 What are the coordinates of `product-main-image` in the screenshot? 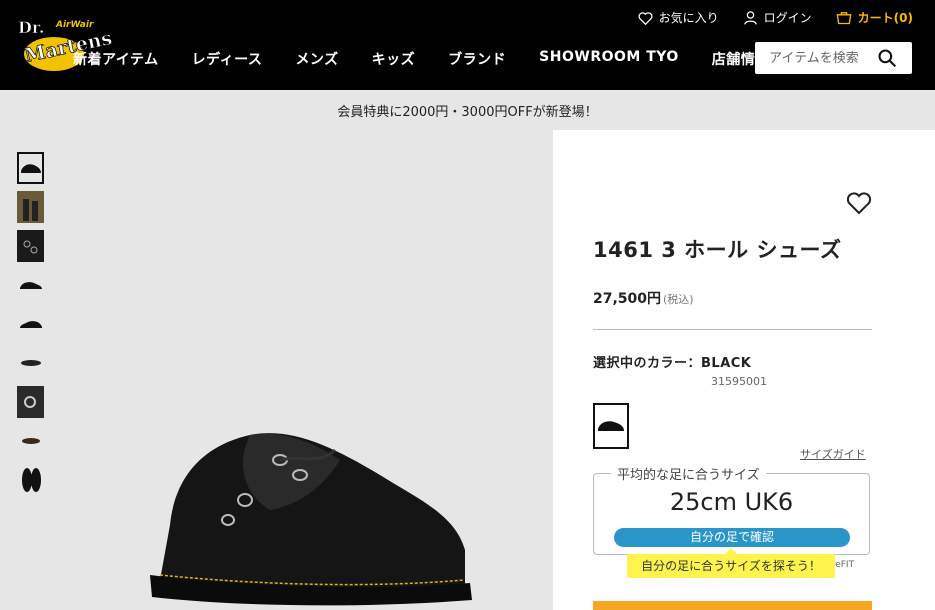 It's located at (315, 512).